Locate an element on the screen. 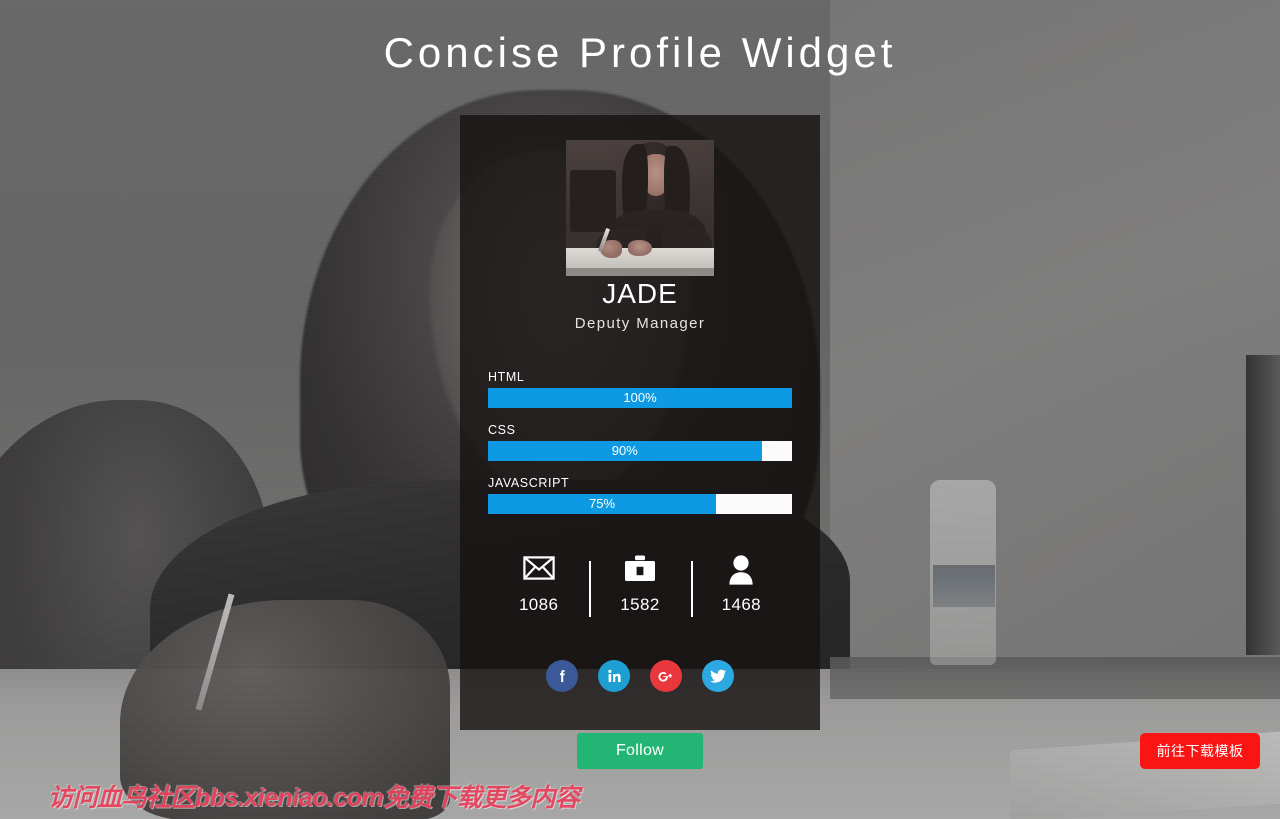 The image size is (1280, 819). skill-value-html: 100% is located at coordinates (640, 397).